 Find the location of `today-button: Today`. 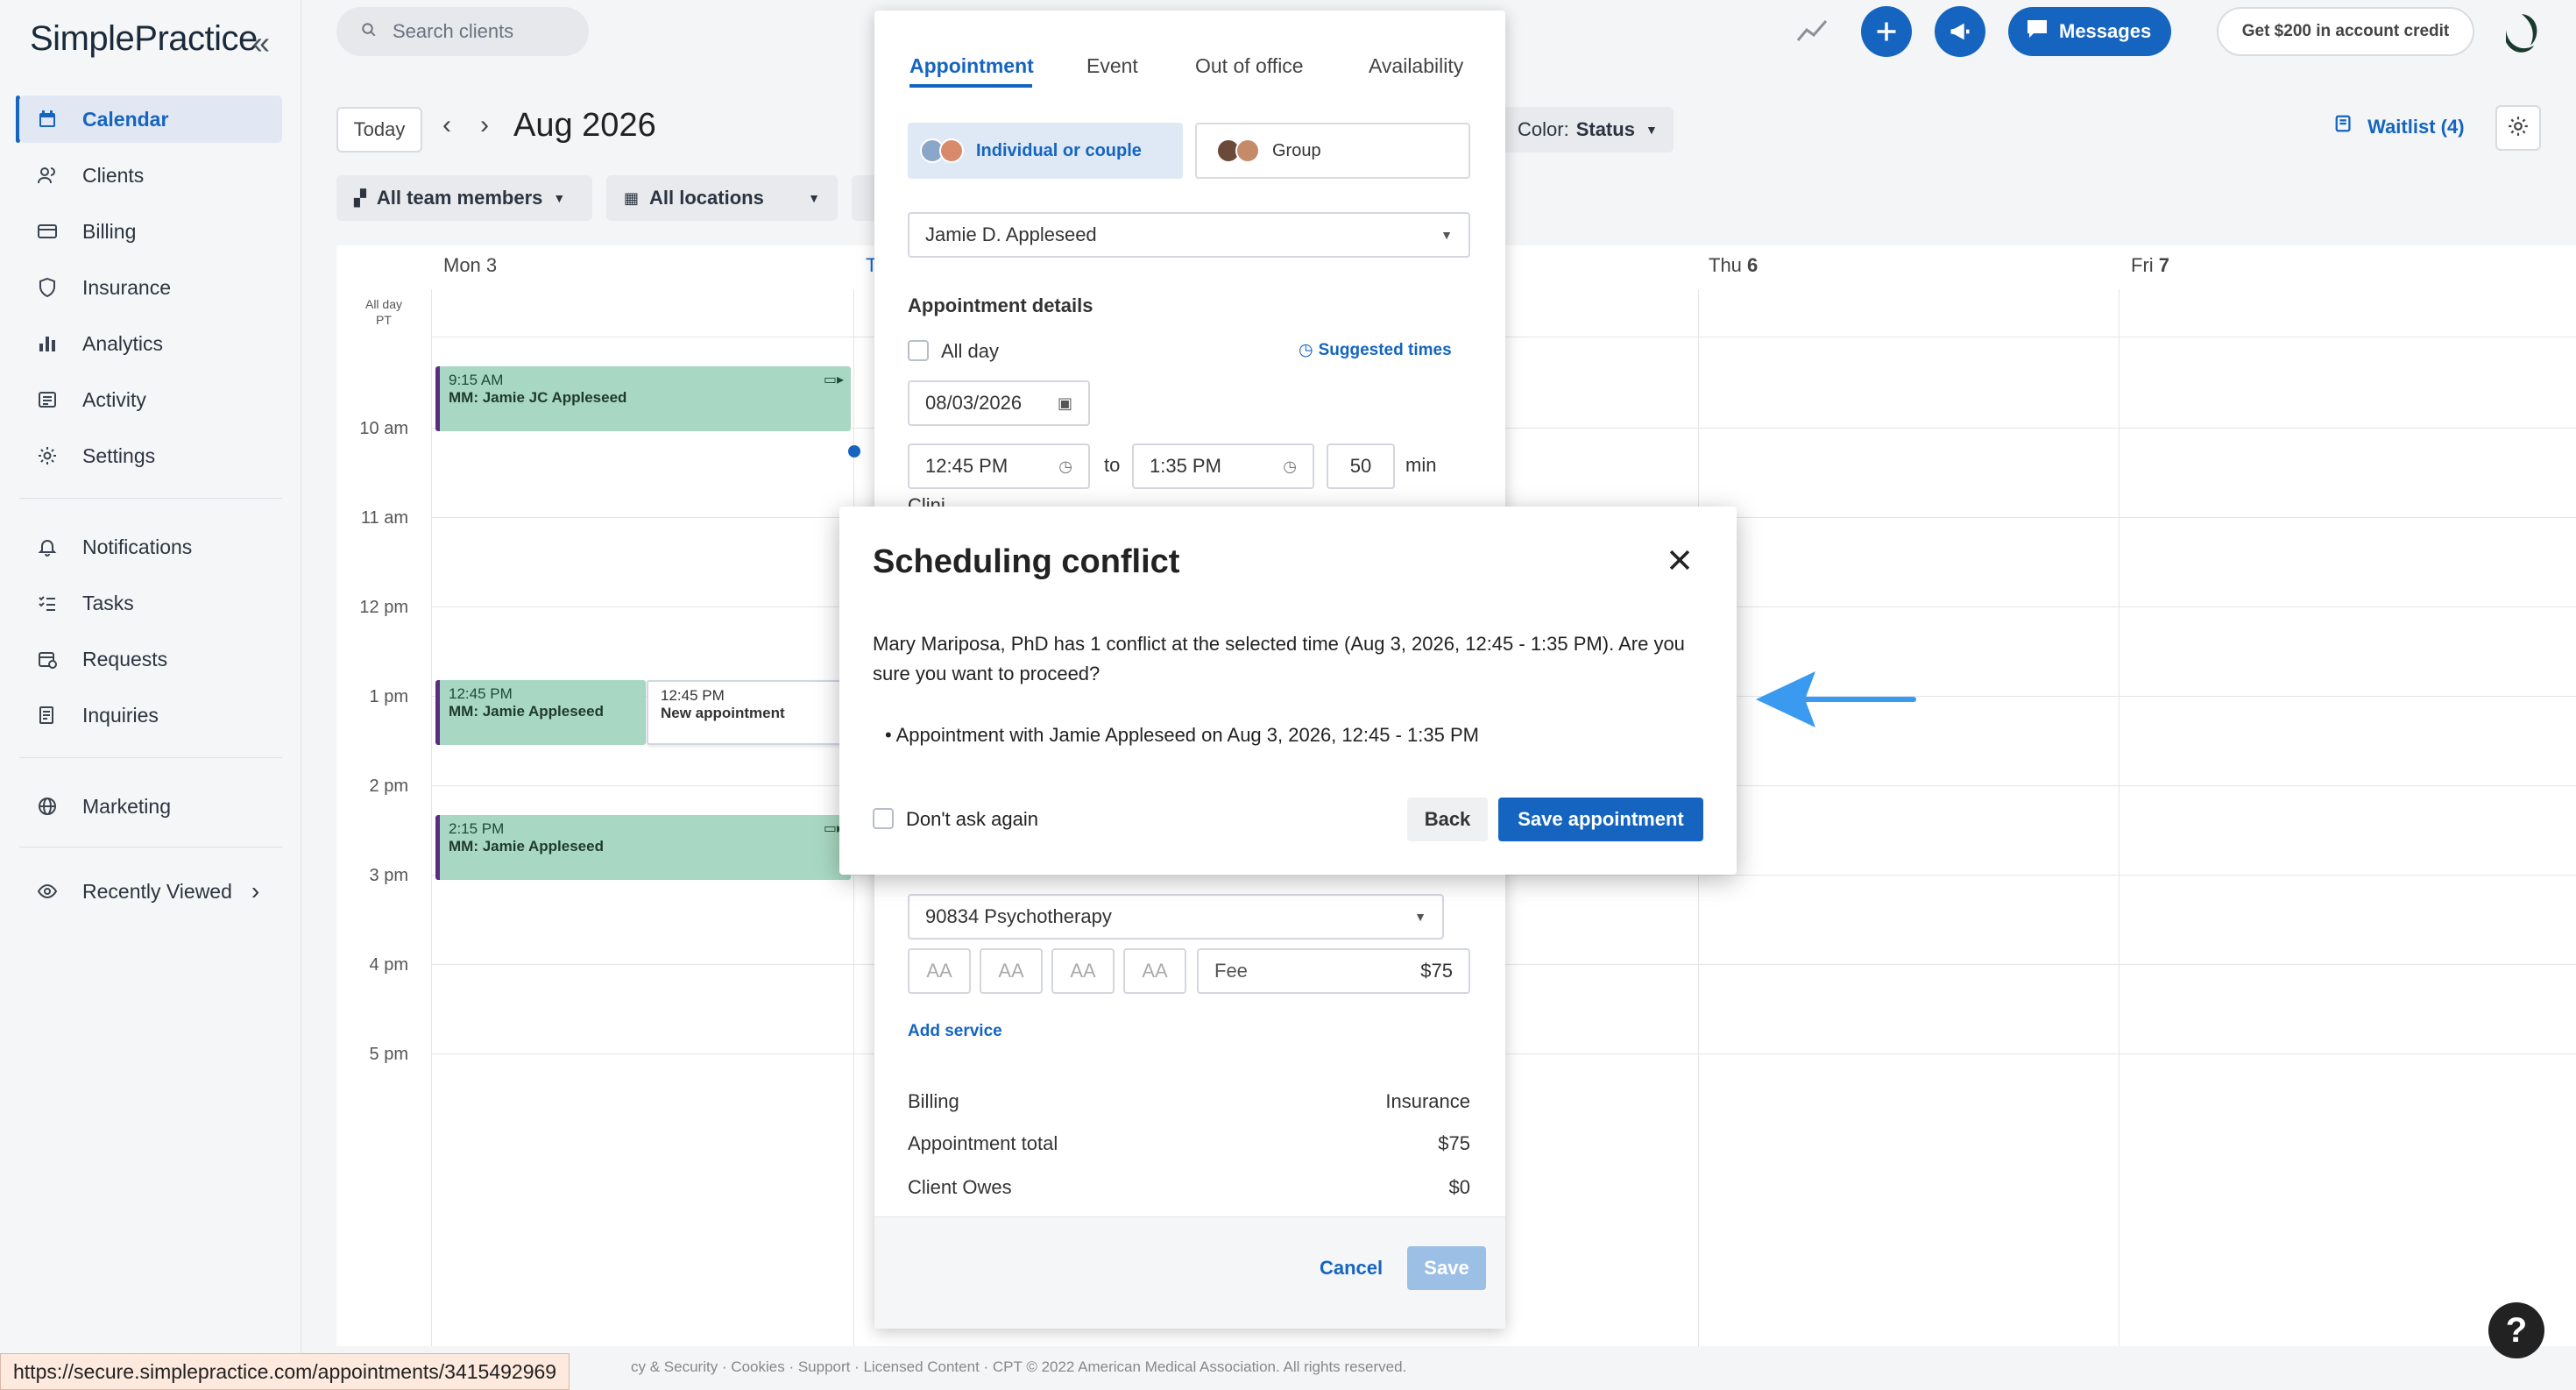

today-button: Today is located at coordinates (379, 129).